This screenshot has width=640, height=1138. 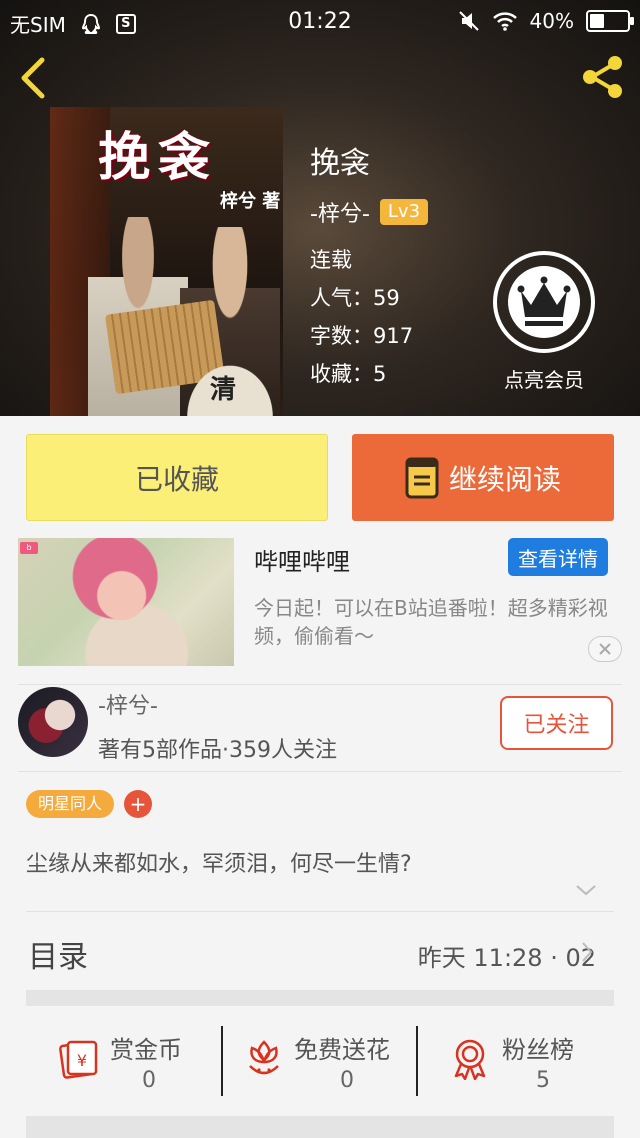 I want to click on cover-author: 梓兮 著, so click(x=250, y=201).